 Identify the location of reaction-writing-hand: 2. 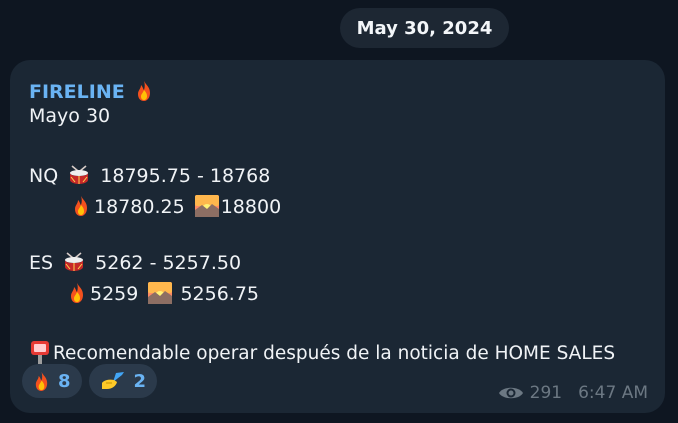
(123, 381).